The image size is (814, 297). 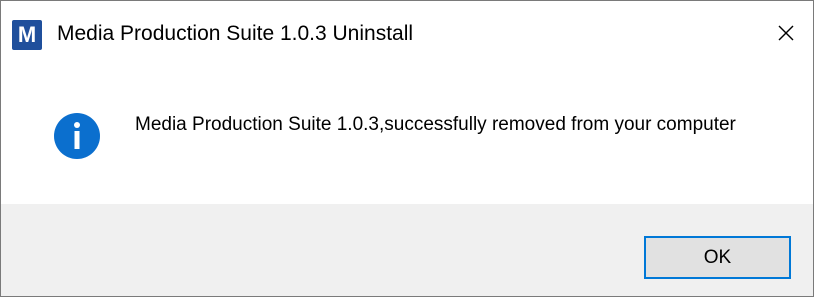 I want to click on app-logo-icon: M, so click(x=27, y=35).